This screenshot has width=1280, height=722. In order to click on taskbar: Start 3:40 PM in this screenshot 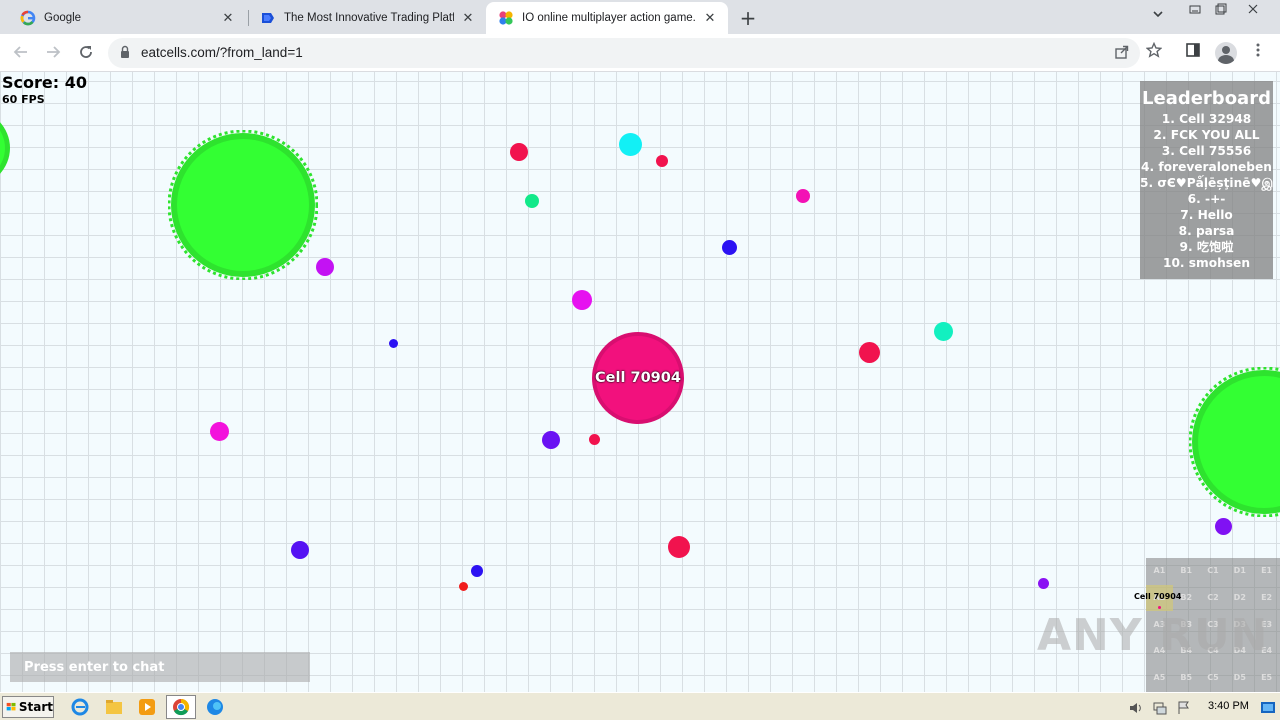, I will do `click(640, 706)`.